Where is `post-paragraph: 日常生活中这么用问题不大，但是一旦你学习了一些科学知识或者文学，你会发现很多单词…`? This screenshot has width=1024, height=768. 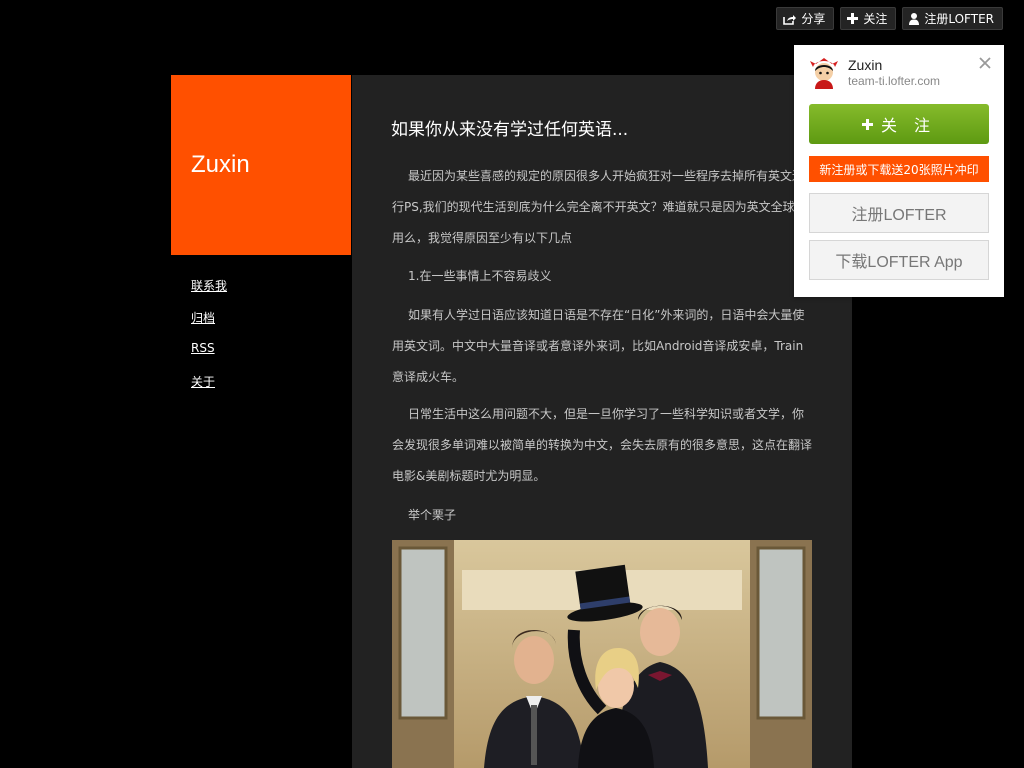 post-paragraph: 日常生活中这么用问题不大，但是一旦你学习了一些科学知识或者文学，你会发现很多单词… is located at coordinates (602, 445).